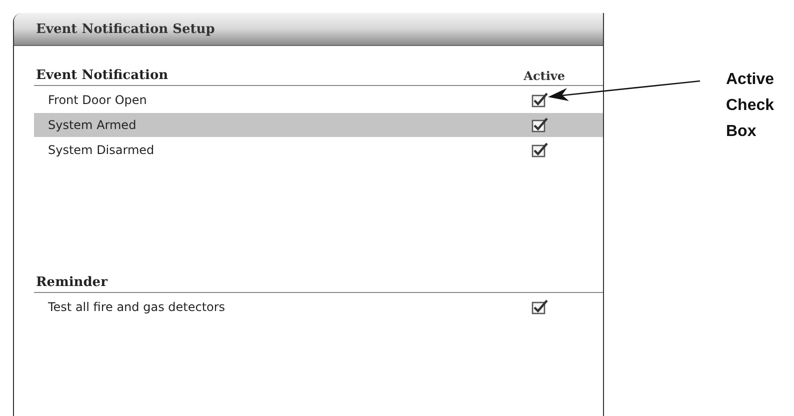 This screenshot has width=794, height=416. Describe the element at coordinates (318, 125) in the screenshot. I see `selected-row-highlight: System Armed` at that location.